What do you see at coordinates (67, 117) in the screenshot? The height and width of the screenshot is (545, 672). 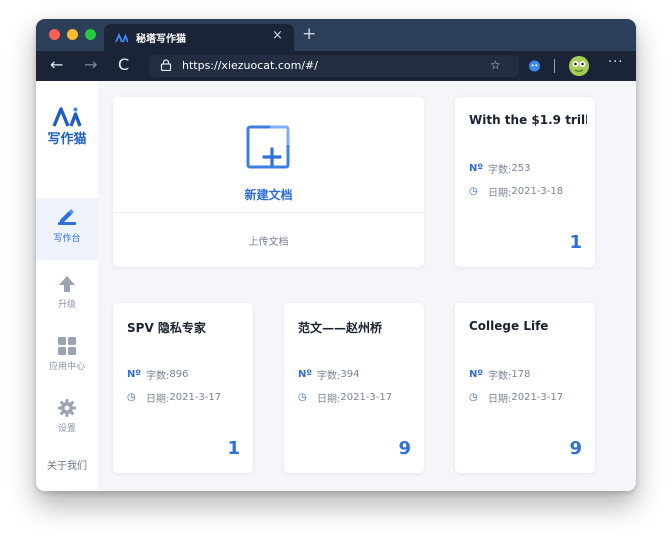 I see `xiezuocat-logo-icon` at bounding box center [67, 117].